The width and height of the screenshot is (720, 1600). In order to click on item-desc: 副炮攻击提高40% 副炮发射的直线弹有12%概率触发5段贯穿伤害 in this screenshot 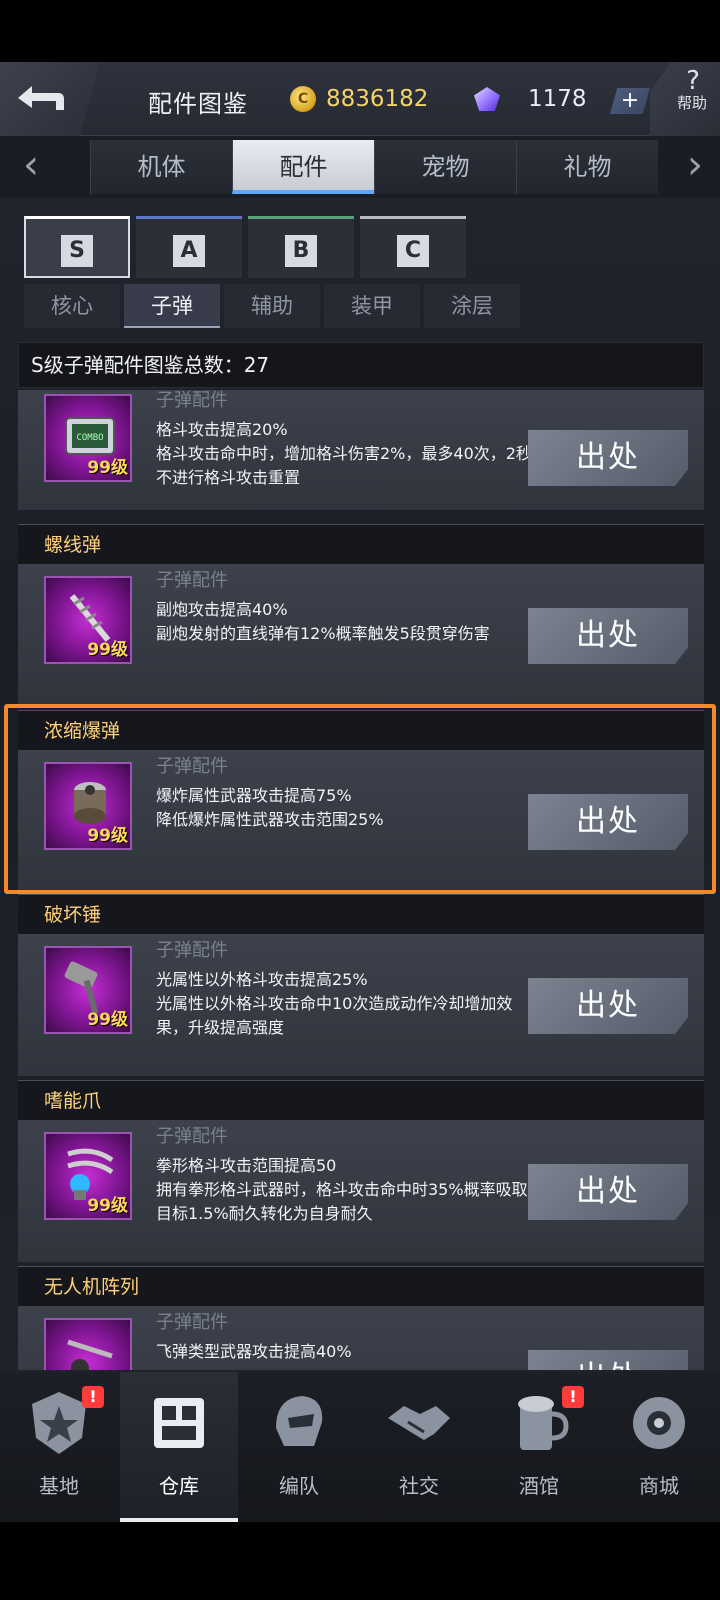, I will do `click(323, 621)`.